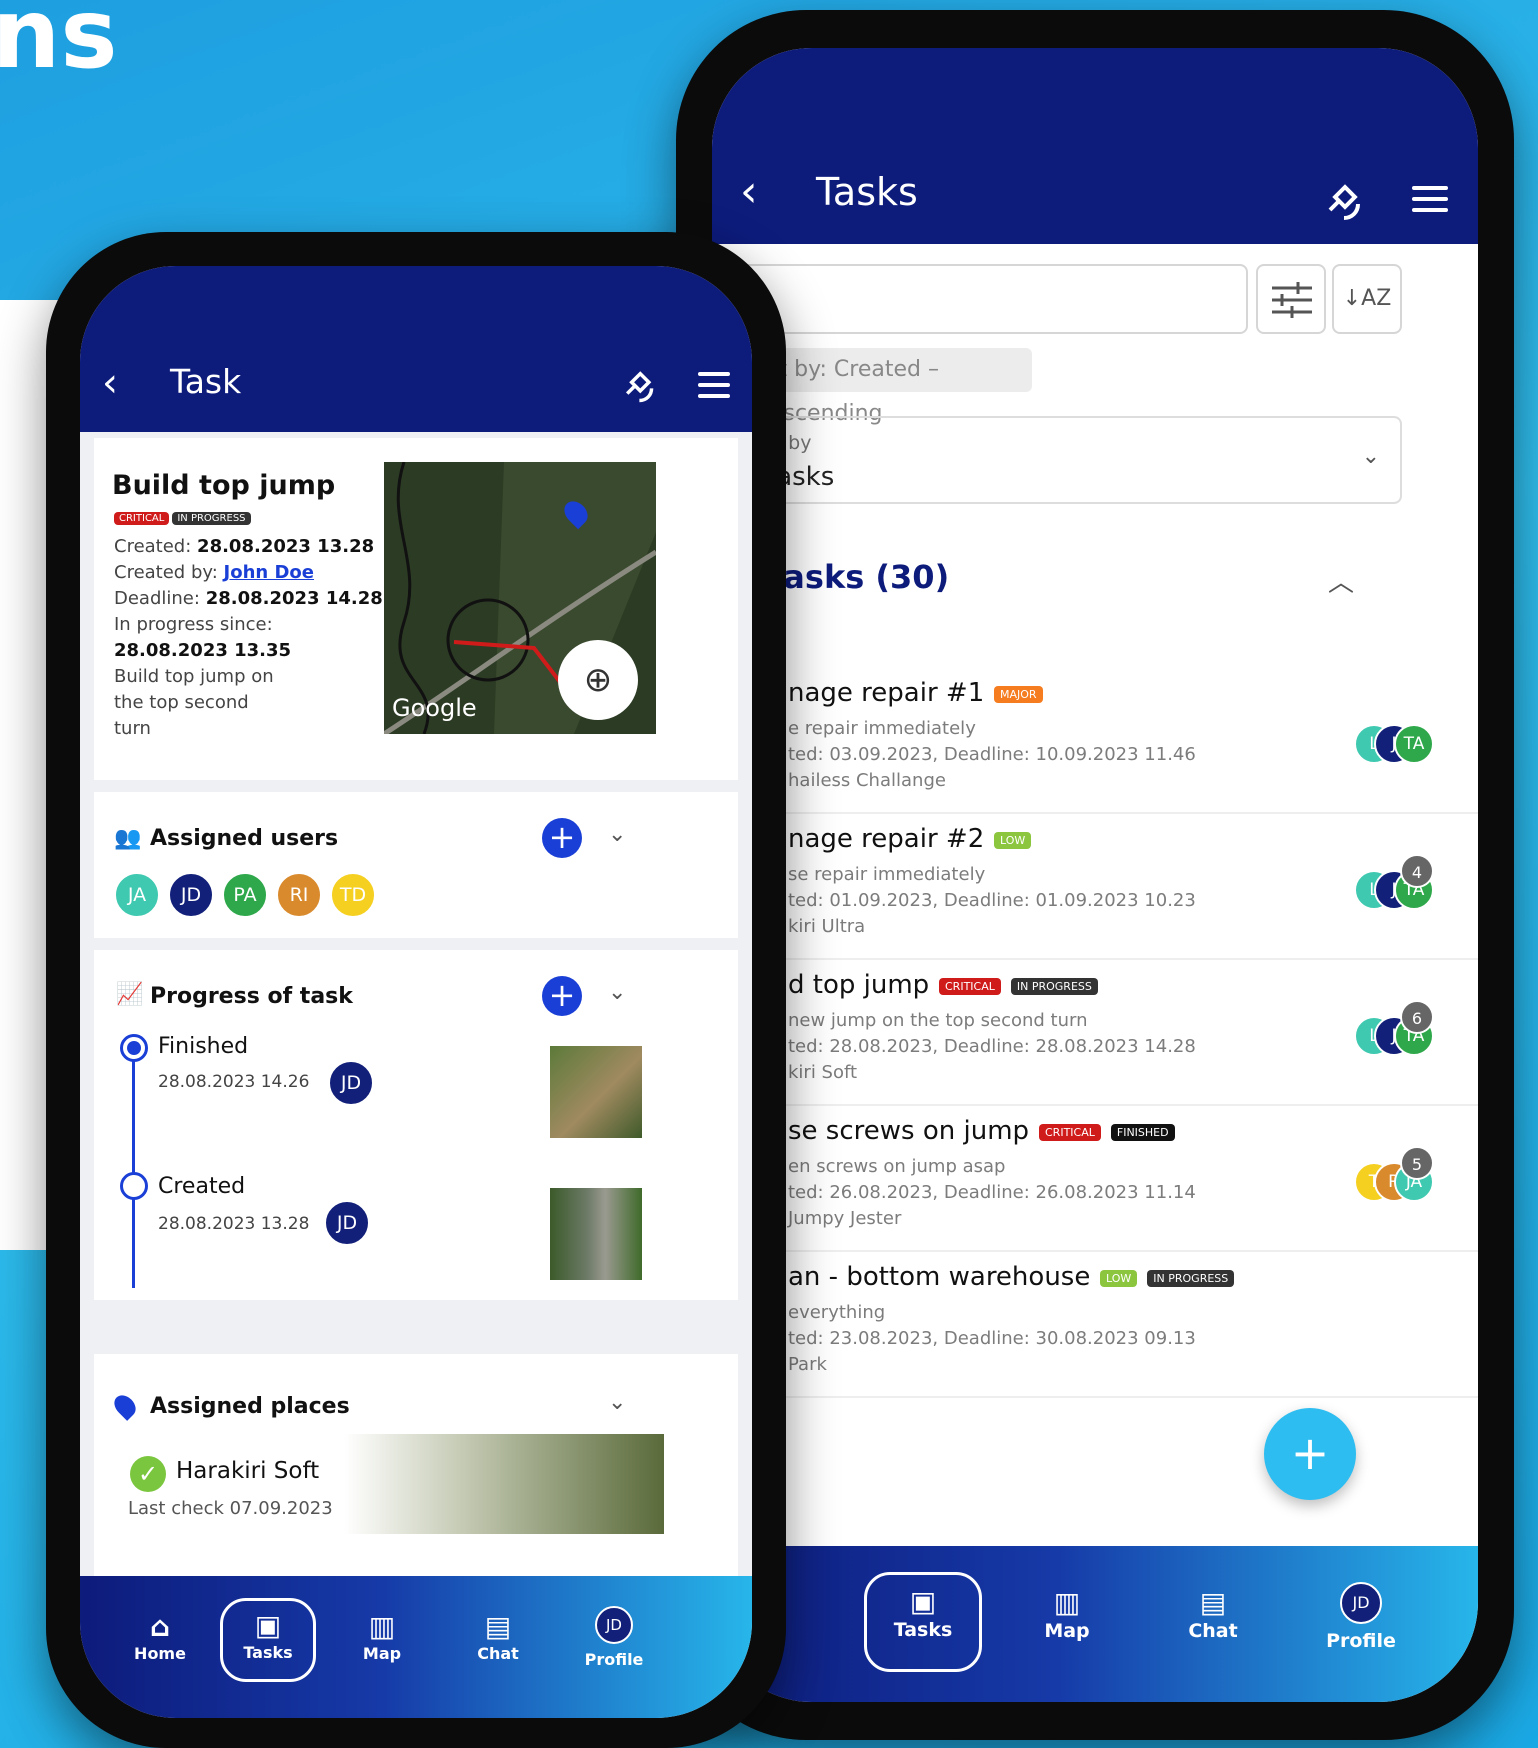 This screenshot has height=1748, width=1538. Describe the element at coordinates (1013, 693) in the screenshot. I see `task-row-tags: MAJOR` at that location.